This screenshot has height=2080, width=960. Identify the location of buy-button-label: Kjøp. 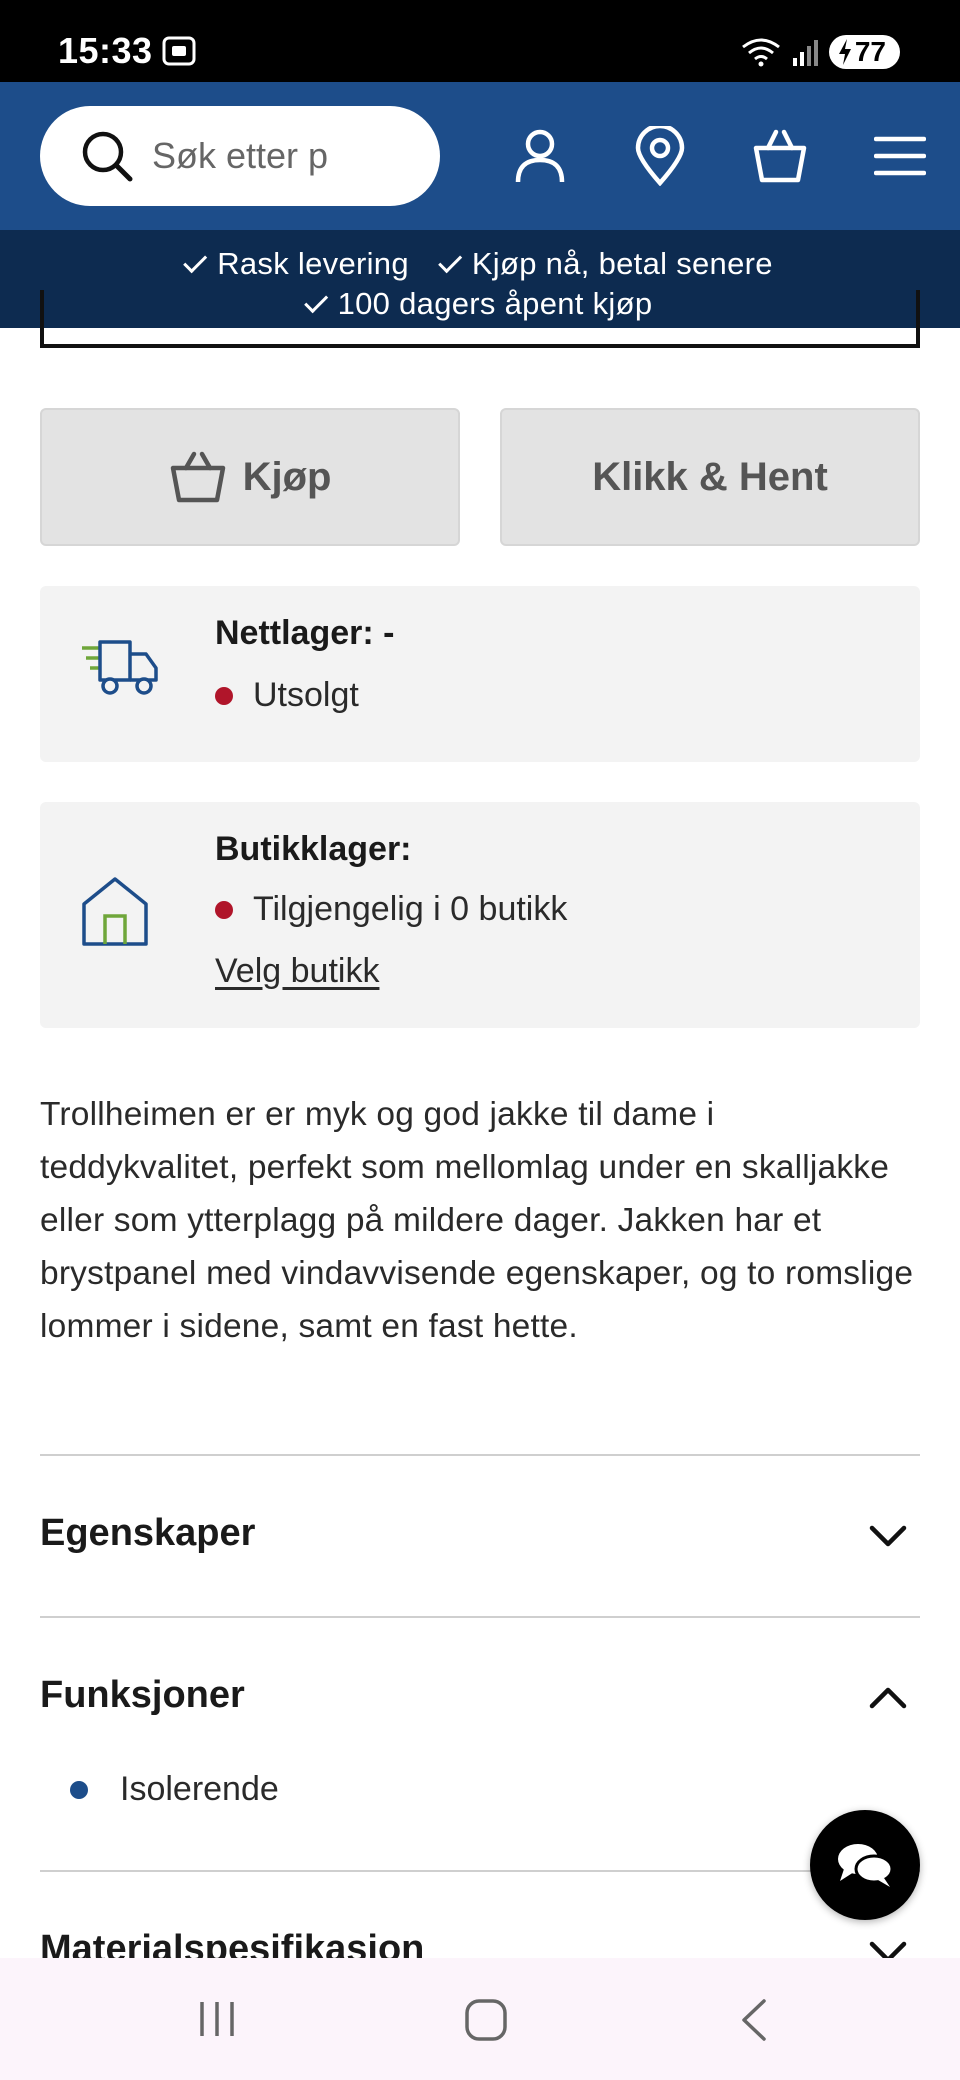
(287, 476).